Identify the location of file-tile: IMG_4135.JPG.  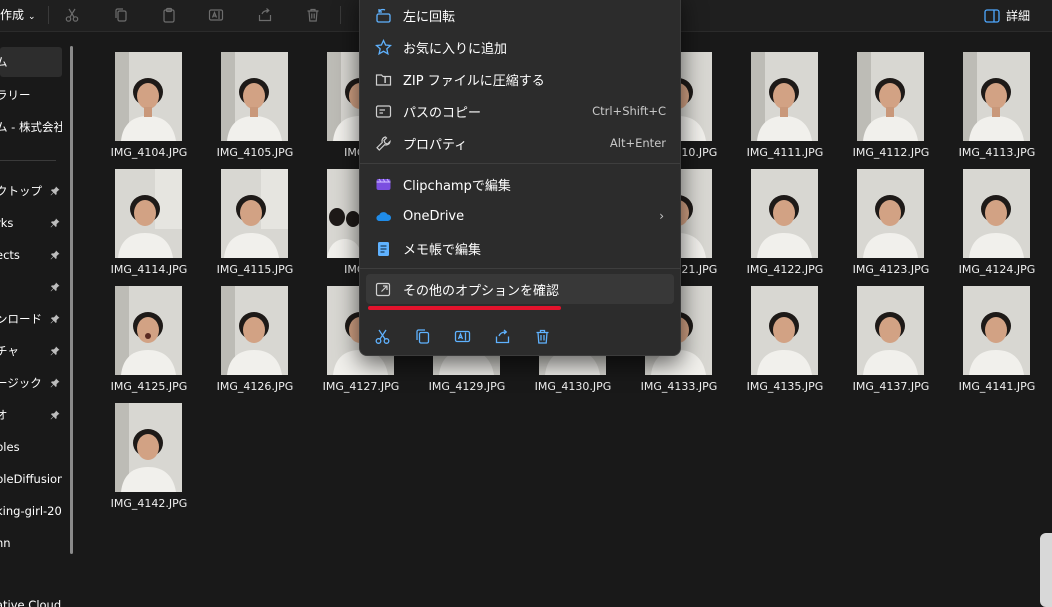
(785, 334).